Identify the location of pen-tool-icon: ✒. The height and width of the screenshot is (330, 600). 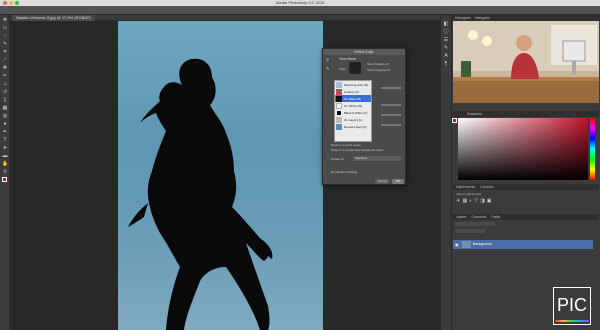
(5, 132).